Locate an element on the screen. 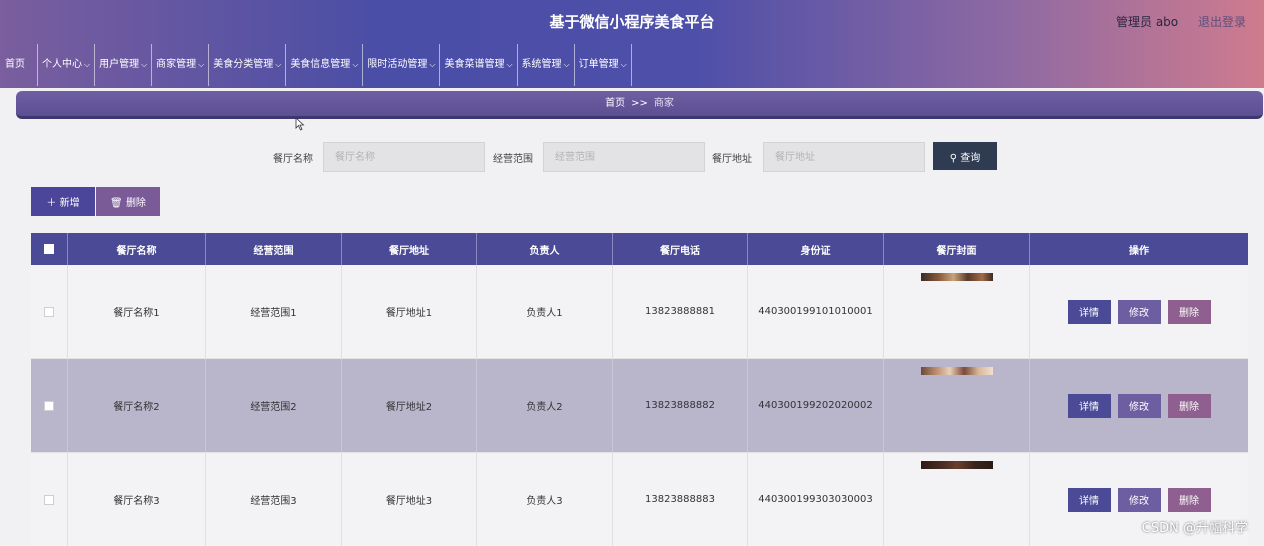 The width and height of the screenshot is (1264, 546). nav-item-personal-center: 个人中心 ⌵ is located at coordinates (67, 65).